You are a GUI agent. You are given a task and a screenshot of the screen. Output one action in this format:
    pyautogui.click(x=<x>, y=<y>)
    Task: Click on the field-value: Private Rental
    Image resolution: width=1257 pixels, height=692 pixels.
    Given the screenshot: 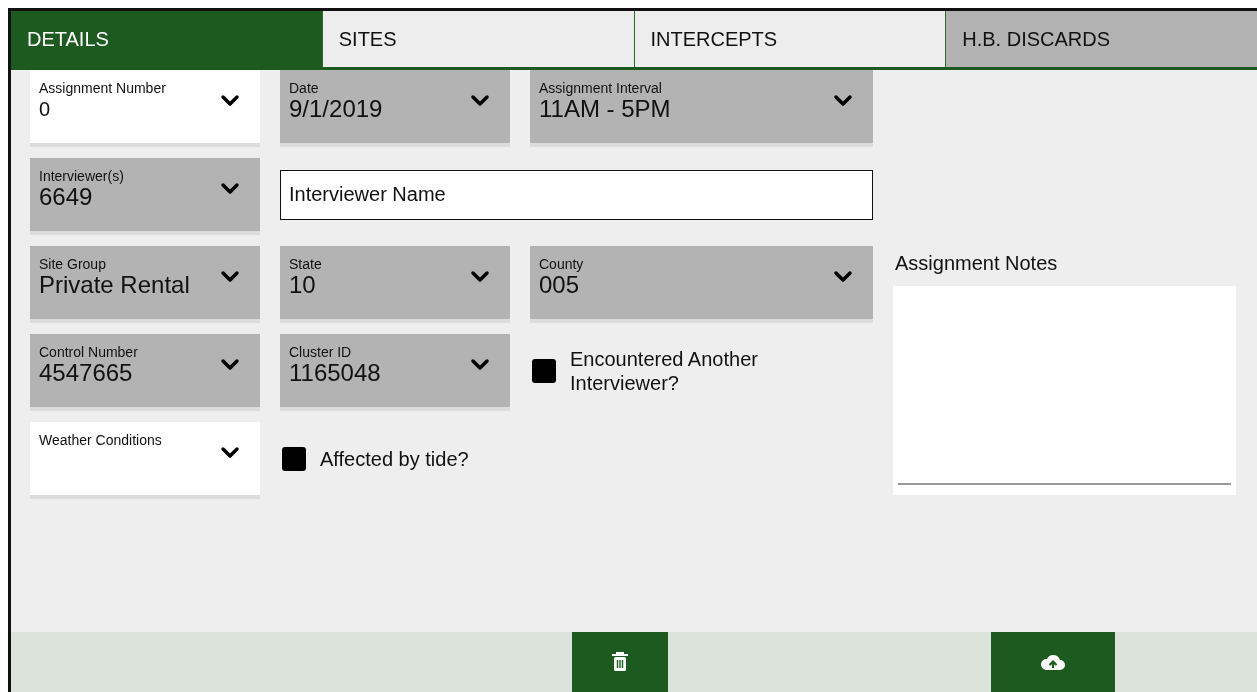 What is the action you would take?
    pyautogui.click(x=114, y=285)
    